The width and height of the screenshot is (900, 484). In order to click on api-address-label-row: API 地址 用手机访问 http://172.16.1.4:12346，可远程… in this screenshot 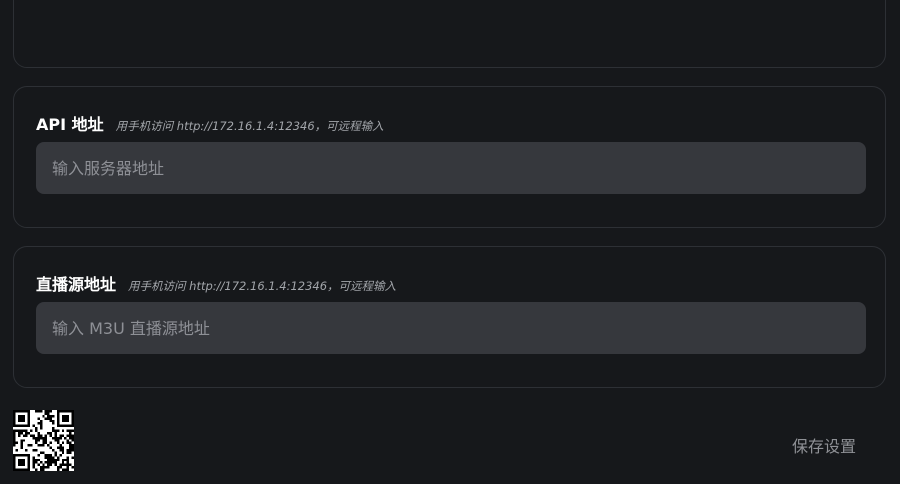, I will do `click(210, 123)`.